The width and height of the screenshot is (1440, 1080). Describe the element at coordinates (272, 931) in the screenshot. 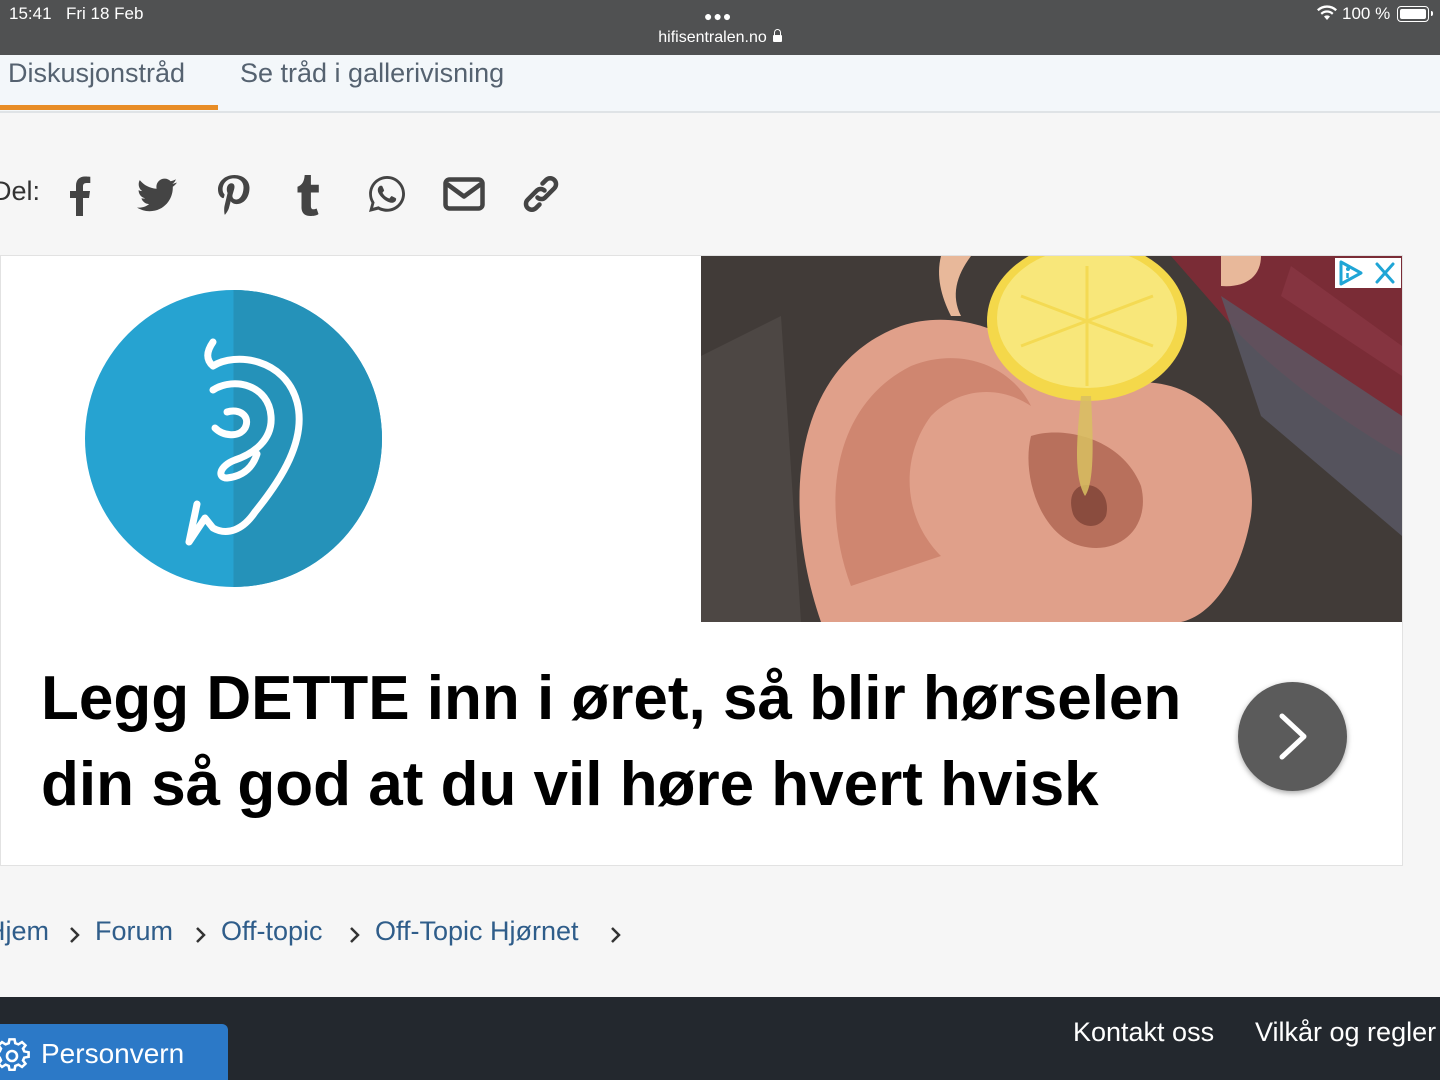

I see `breadcrumb-off-topic: Off-topic` at that location.